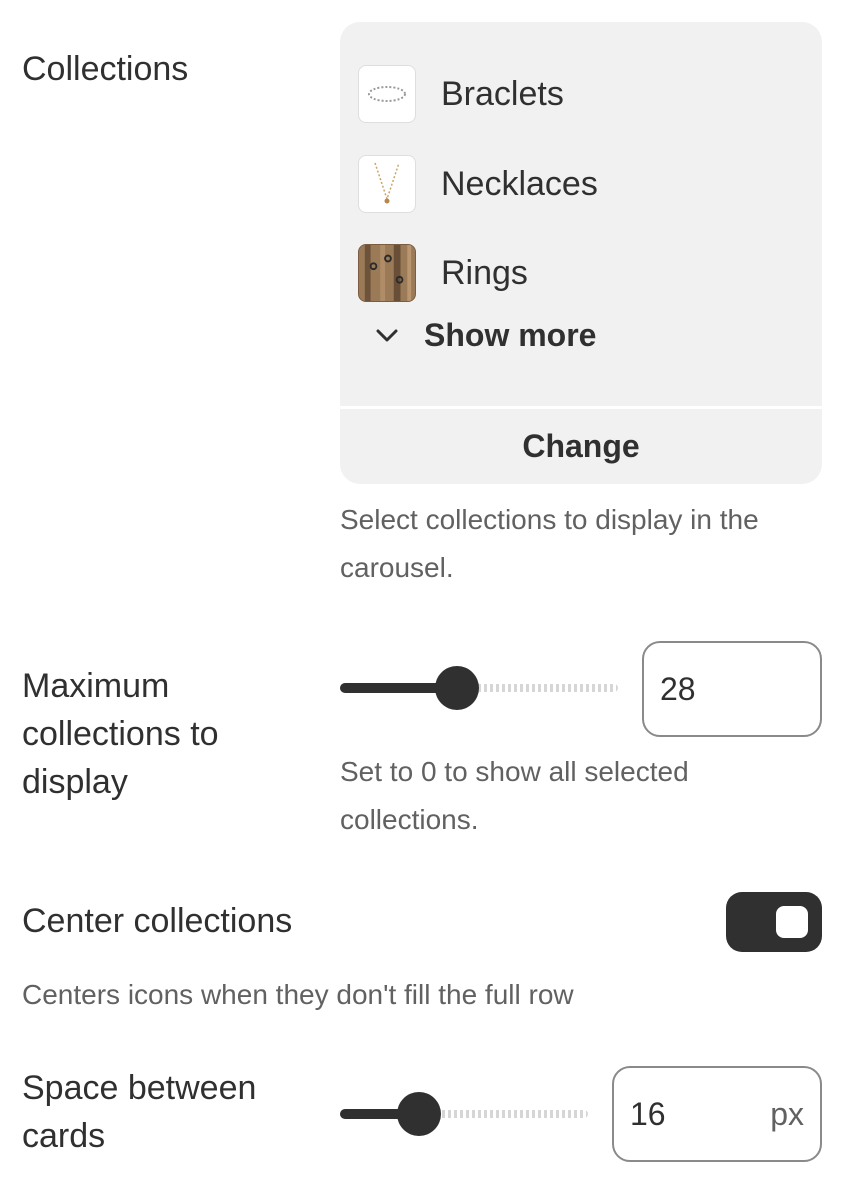  What do you see at coordinates (578, 273) in the screenshot?
I see `collection-item-rings: Rings` at bounding box center [578, 273].